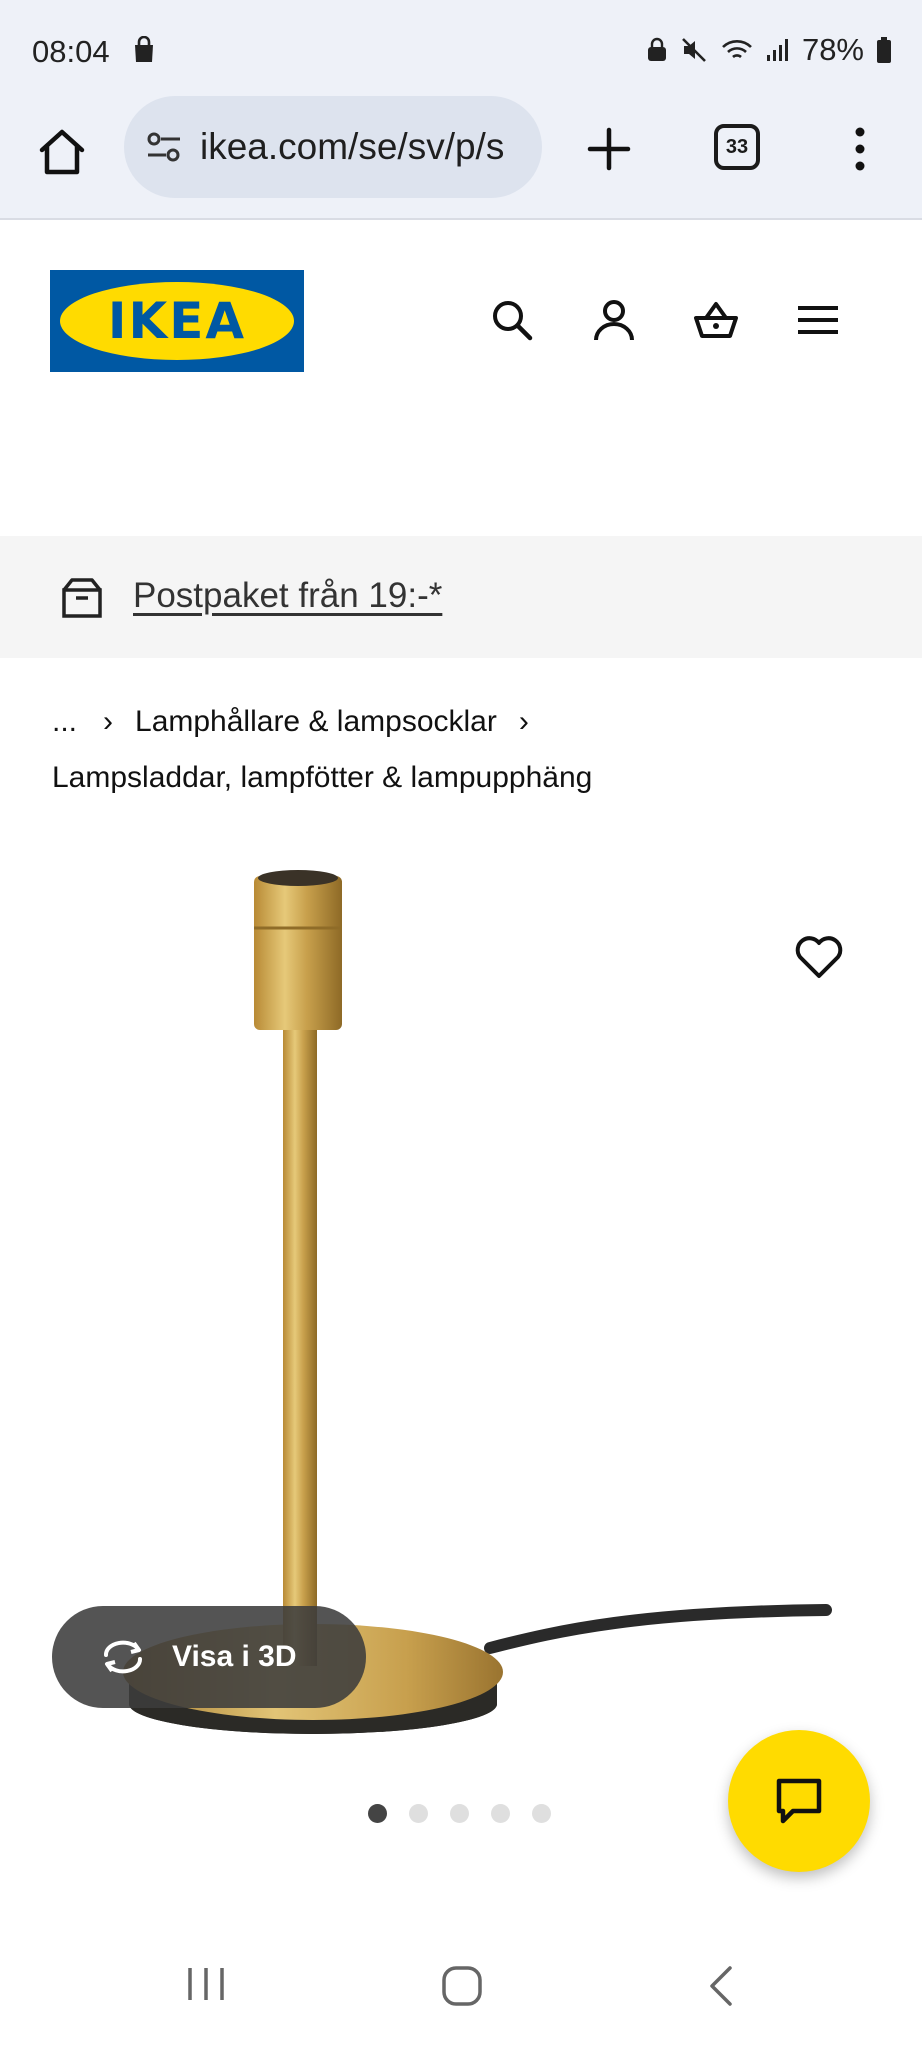  What do you see at coordinates (609, 149) in the screenshot?
I see `new-tab-icon` at bounding box center [609, 149].